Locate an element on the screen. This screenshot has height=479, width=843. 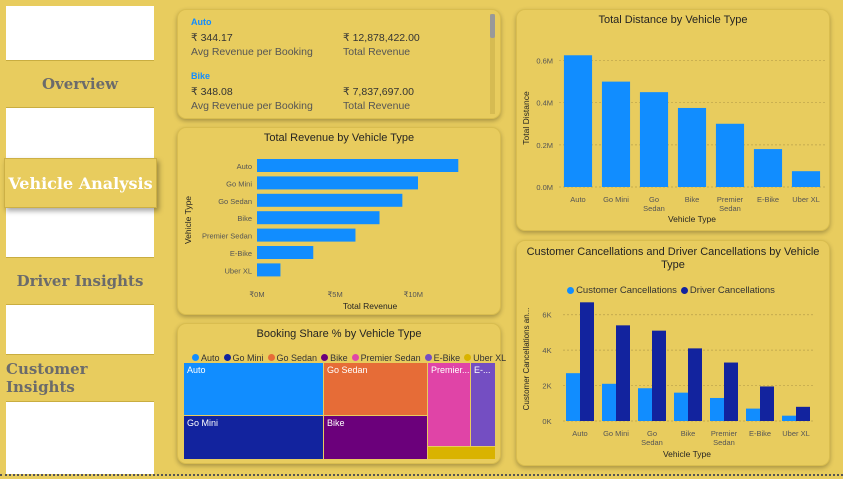
treemap-cell-auto: Auto is located at coordinates (253, 389).